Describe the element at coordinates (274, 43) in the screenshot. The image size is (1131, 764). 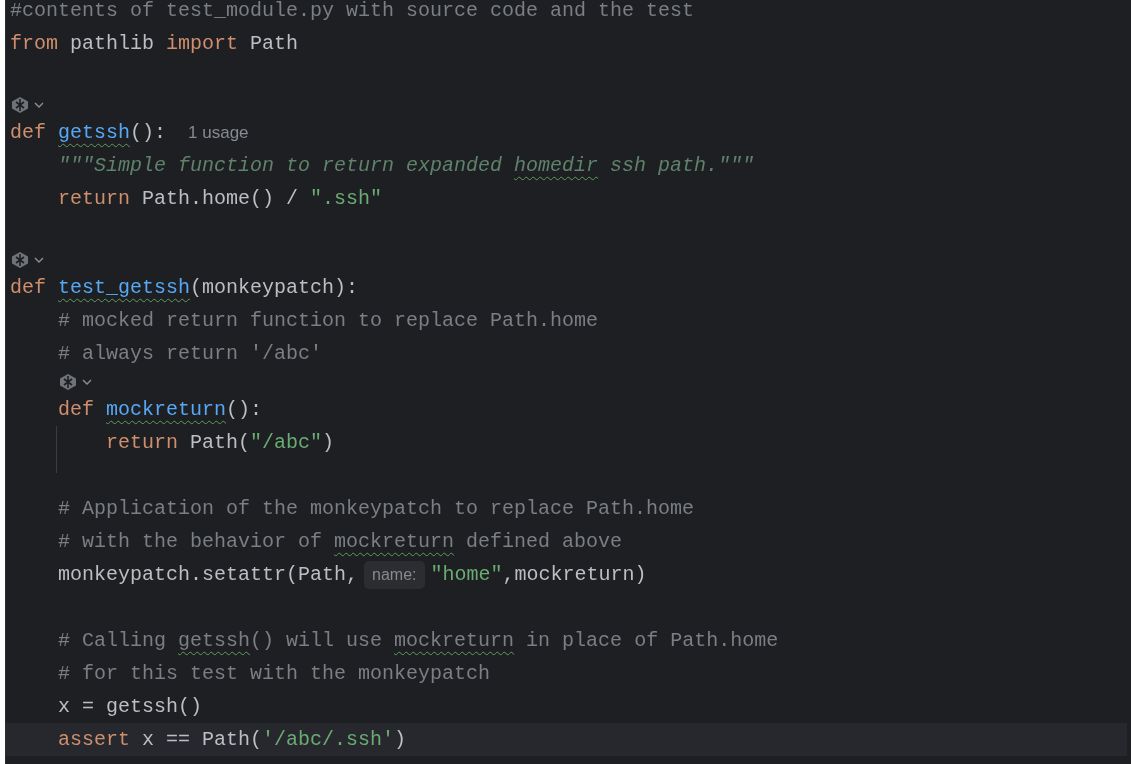
I see `code-text: Path` at that location.